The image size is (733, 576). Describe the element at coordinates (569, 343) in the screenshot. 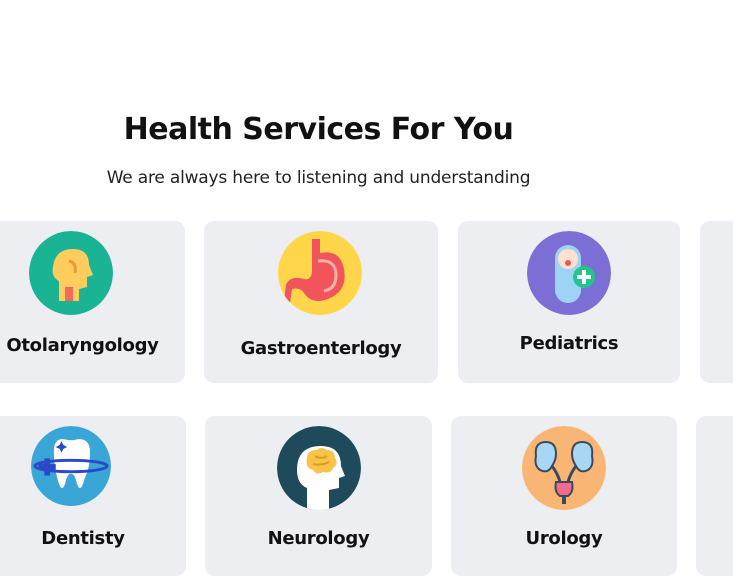

I see `service-label: Pediatrics` at that location.